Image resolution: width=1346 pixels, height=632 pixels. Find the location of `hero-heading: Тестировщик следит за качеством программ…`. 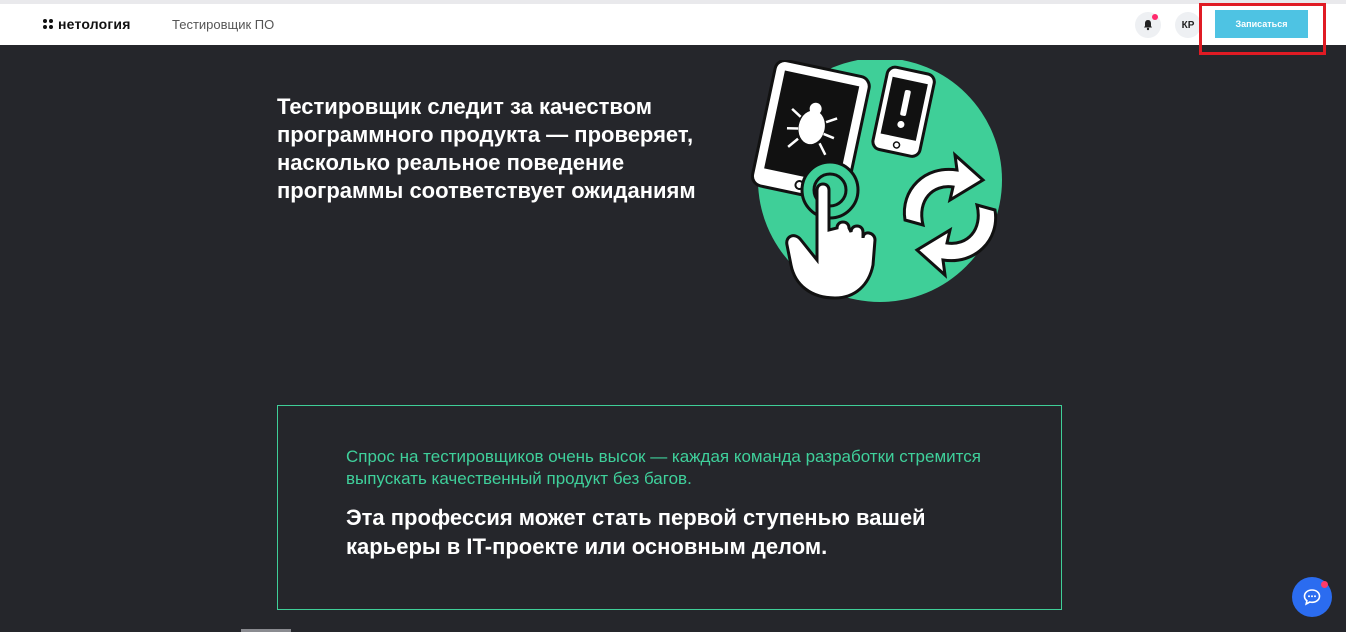

hero-heading: Тестировщик следит за качеством программ… is located at coordinates (486, 148).